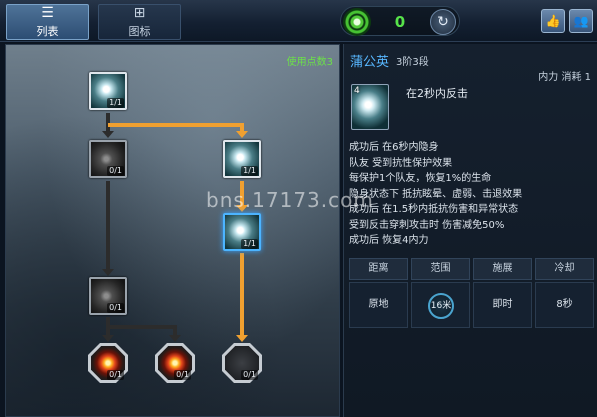 This screenshot has width=597, height=417. Describe the element at coordinates (298, 21) in the screenshot. I see `top-bar: ☰ 列表 ⊞ 图标 0 ↻ 👍 👥` at that location.